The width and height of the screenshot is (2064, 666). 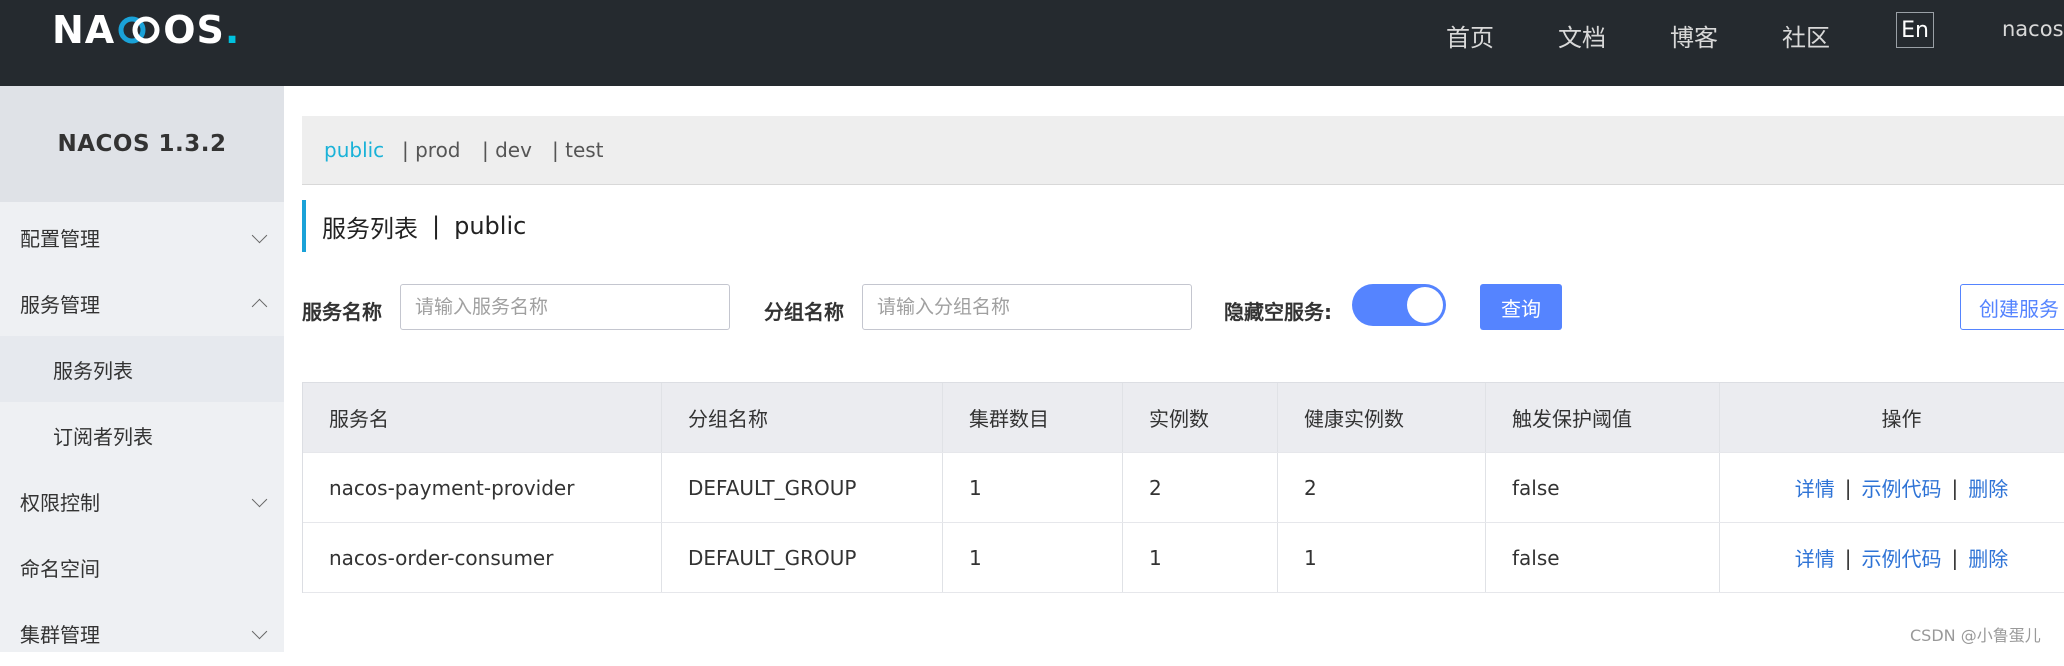 I want to click on page-title: 服务列表 | public, so click(x=414, y=226).